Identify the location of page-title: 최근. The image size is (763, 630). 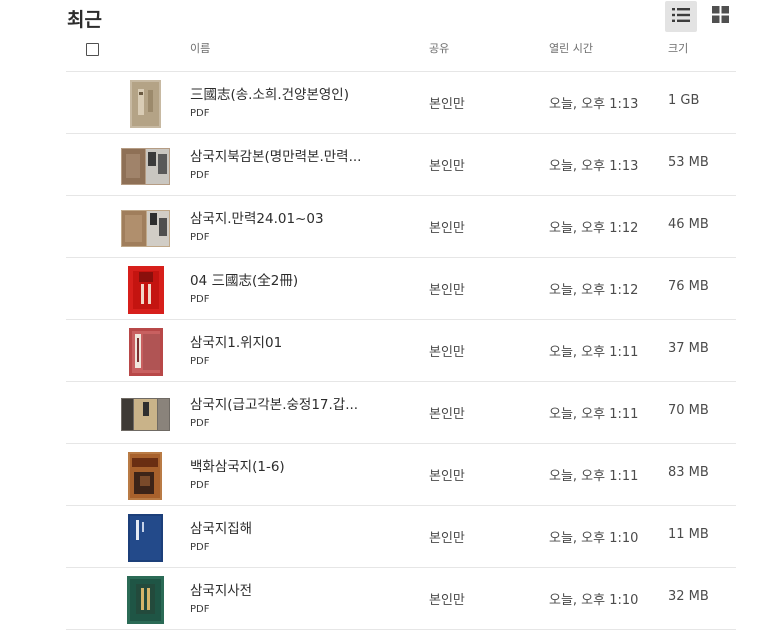
(84, 20).